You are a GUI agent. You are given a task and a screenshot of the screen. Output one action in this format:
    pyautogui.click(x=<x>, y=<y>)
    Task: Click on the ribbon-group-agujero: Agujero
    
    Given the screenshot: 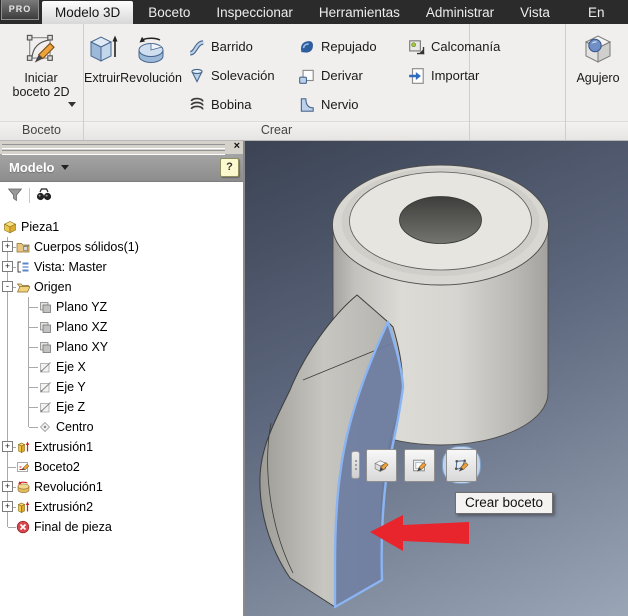 What is the action you would take?
    pyautogui.click(x=597, y=82)
    